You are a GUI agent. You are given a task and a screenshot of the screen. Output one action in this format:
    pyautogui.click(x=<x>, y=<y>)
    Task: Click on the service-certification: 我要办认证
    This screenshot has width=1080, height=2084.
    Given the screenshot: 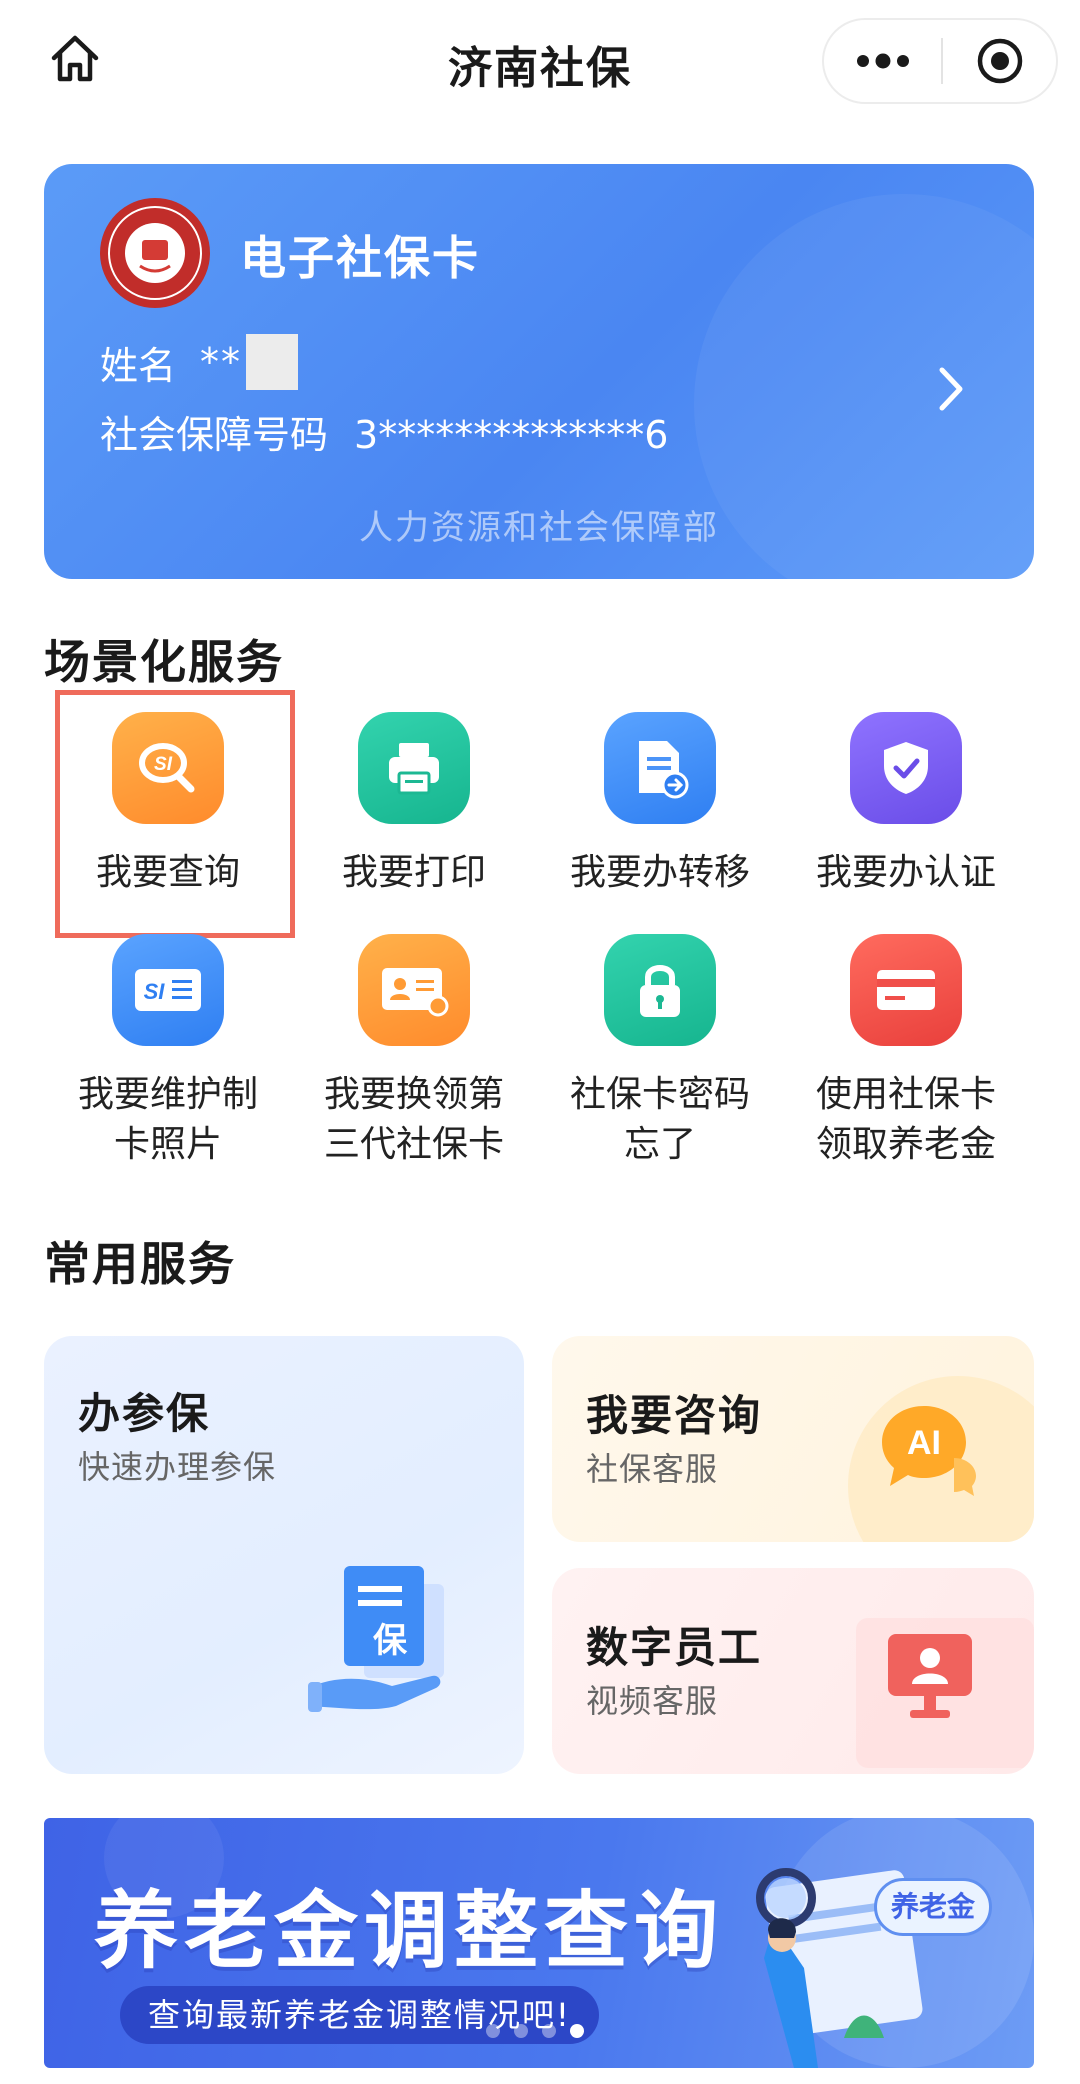 What is the action you would take?
    pyautogui.click(x=906, y=805)
    